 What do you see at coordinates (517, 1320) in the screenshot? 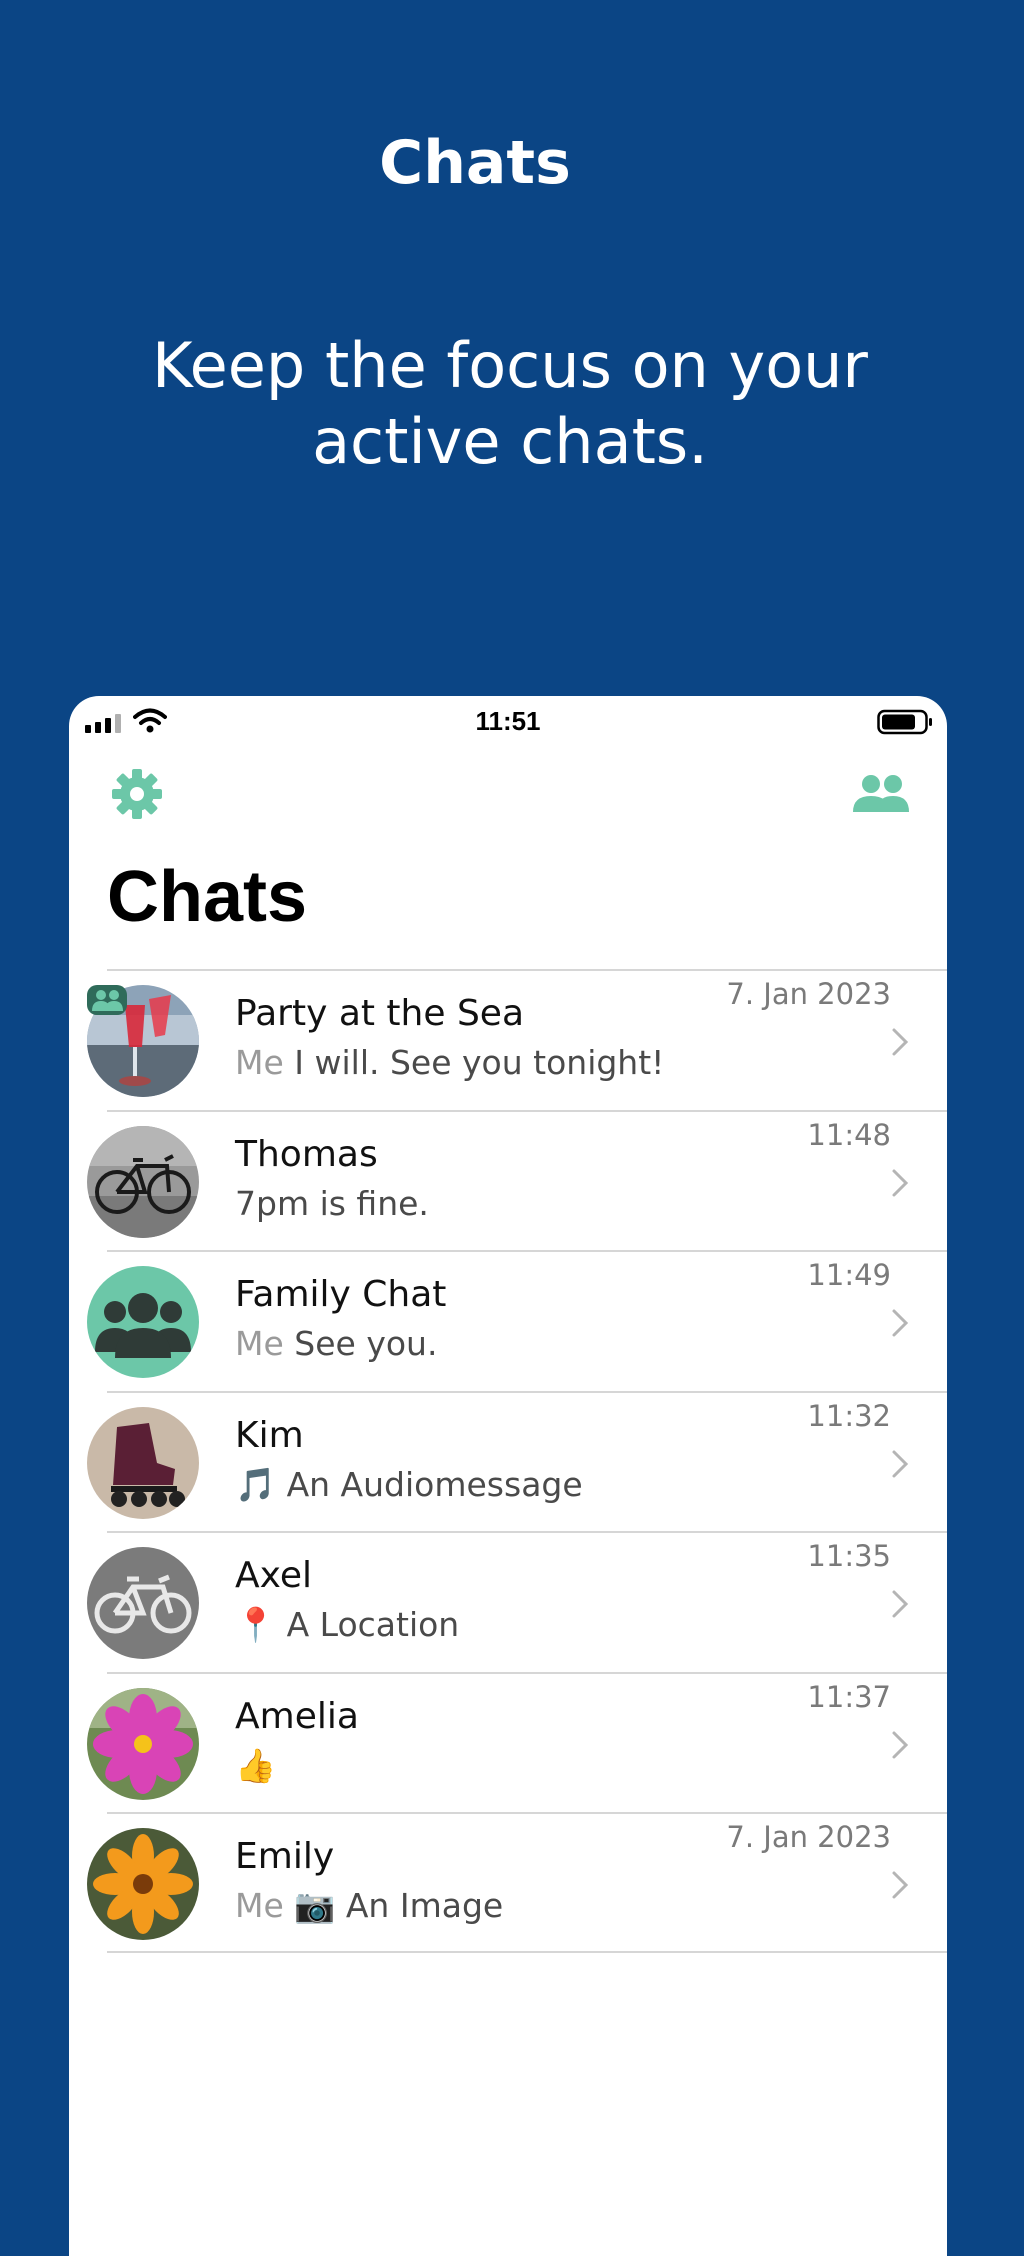
I see `chat-row: Family Chat Me See you. 11:49` at bounding box center [517, 1320].